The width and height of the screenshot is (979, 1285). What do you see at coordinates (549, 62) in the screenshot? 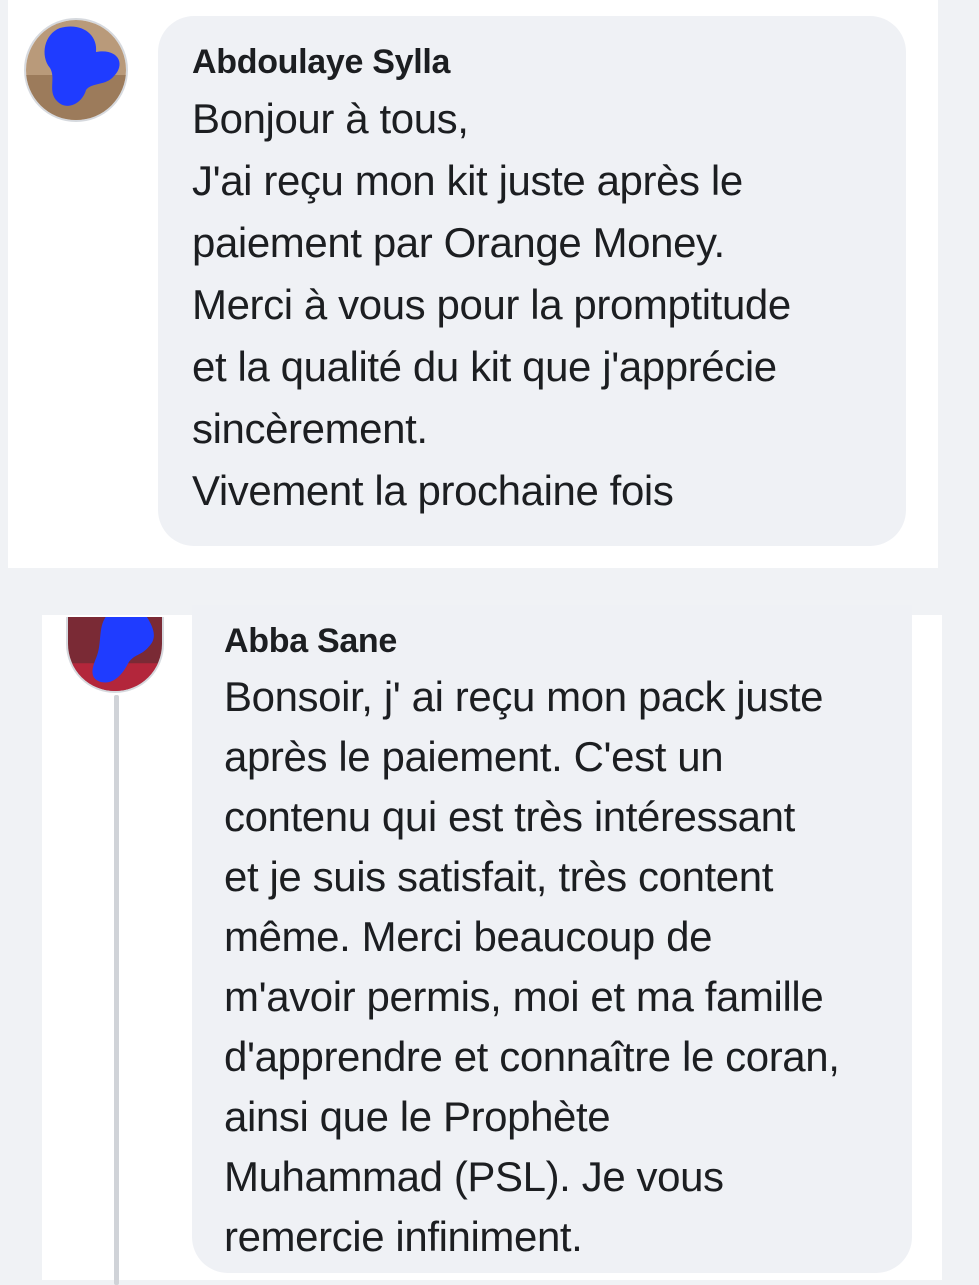
I see `comment-author: Abdoulaye Sylla` at bounding box center [549, 62].